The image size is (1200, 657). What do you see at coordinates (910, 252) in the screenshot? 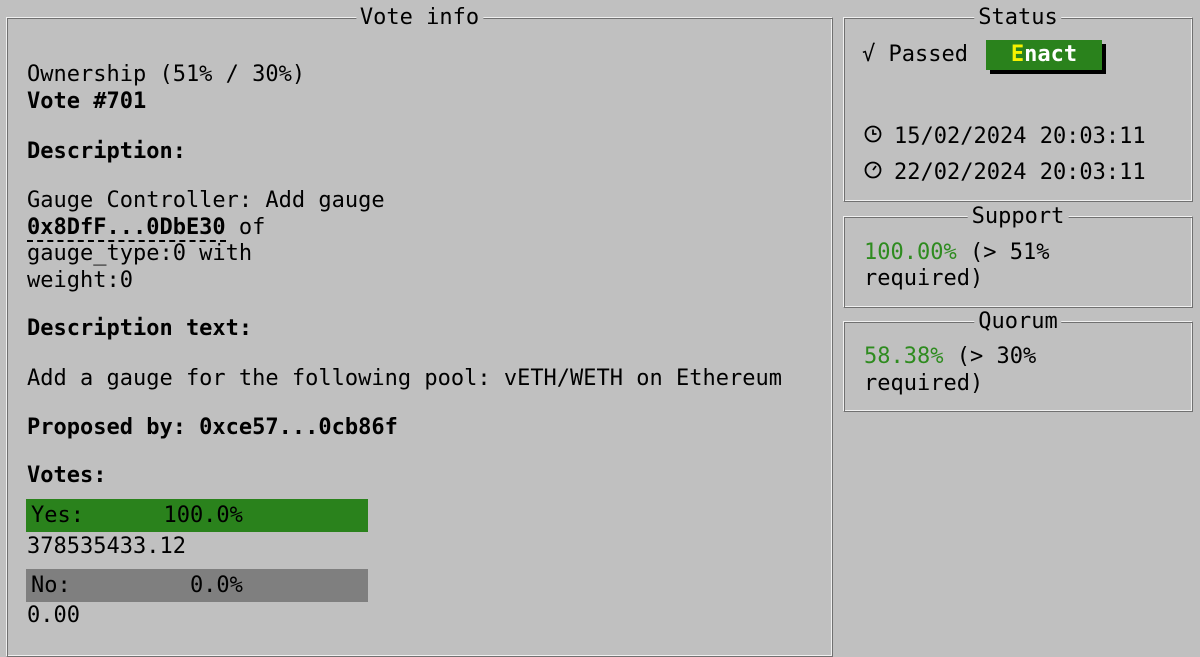
I see `support-value: 100.00%` at bounding box center [910, 252].